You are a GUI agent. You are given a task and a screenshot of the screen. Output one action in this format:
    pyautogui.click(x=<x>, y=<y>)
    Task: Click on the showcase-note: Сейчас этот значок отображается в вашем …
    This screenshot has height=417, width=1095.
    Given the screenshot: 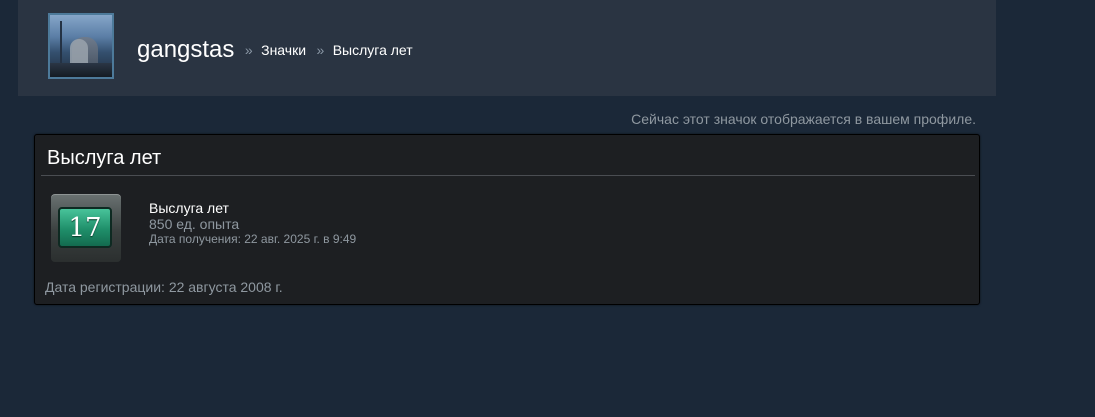 What is the action you would take?
    pyautogui.click(x=803, y=119)
    